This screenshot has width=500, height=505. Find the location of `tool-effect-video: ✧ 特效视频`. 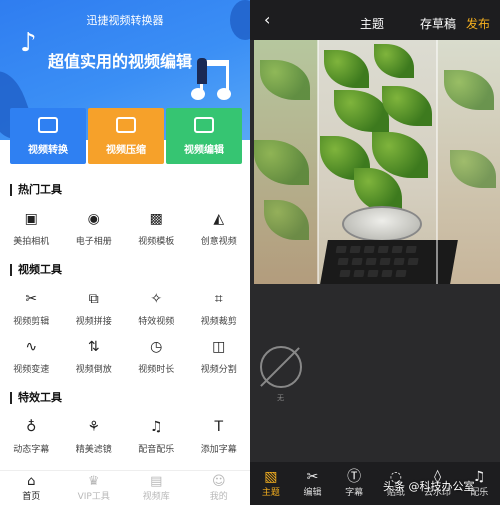

tool-effect-video: ✧ 特效视频 is located at coordinates (156, 308).